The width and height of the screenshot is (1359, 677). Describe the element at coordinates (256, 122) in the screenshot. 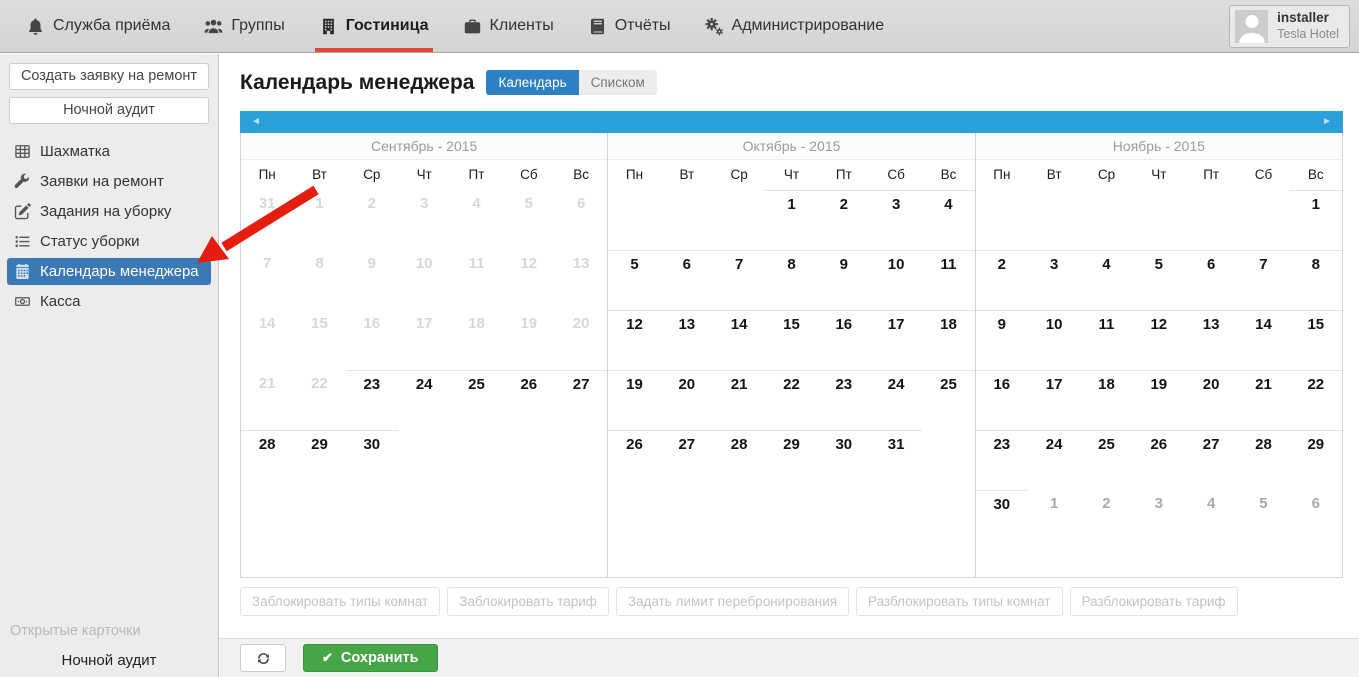

I see `prev-month-icon: ◄` at that location.